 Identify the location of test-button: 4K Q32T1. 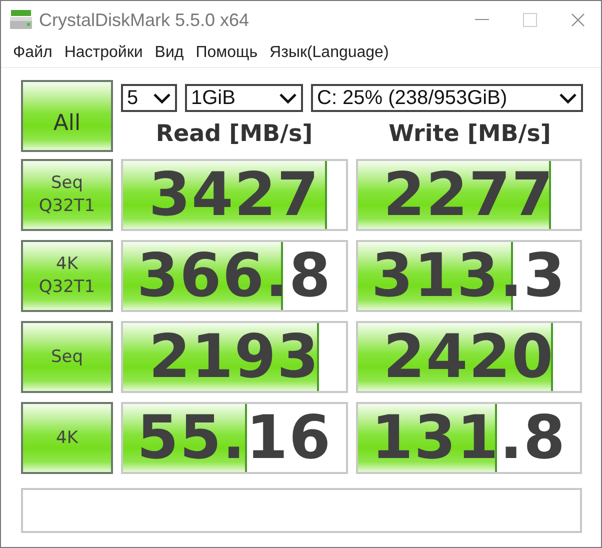
(67, 276).